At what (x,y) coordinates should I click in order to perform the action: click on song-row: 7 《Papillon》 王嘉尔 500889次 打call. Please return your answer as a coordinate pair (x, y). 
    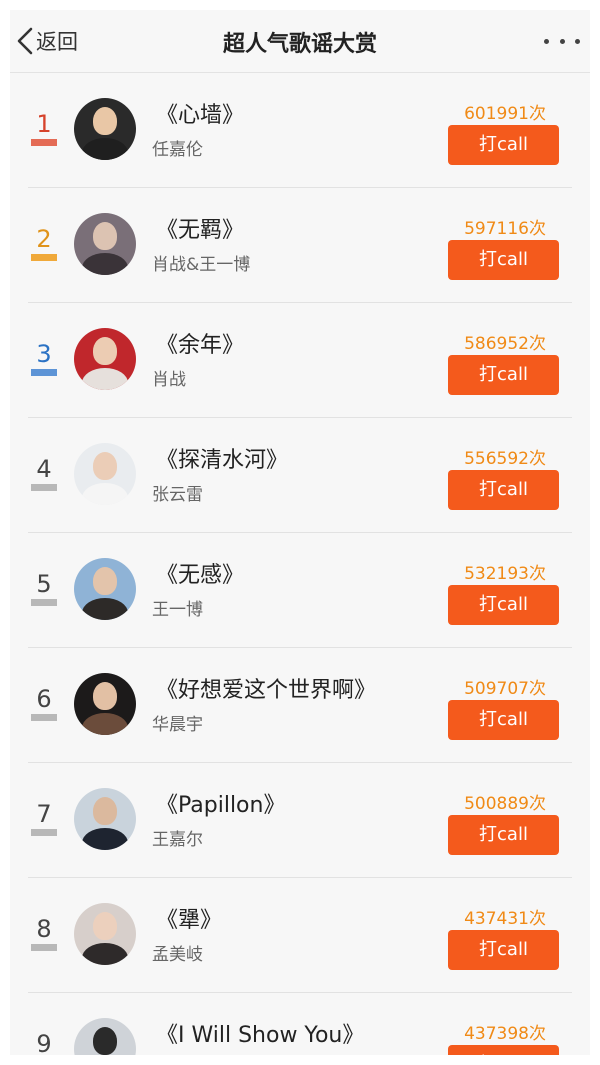
    Looking at the image, I should click on (300, 820).